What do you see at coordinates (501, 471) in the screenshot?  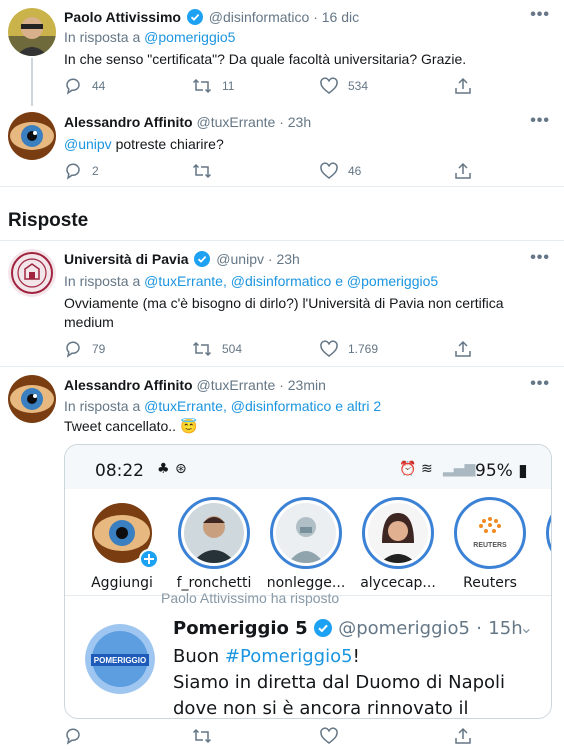 I see `battery-level: 95% ▮` at bounding box center [501, 471].